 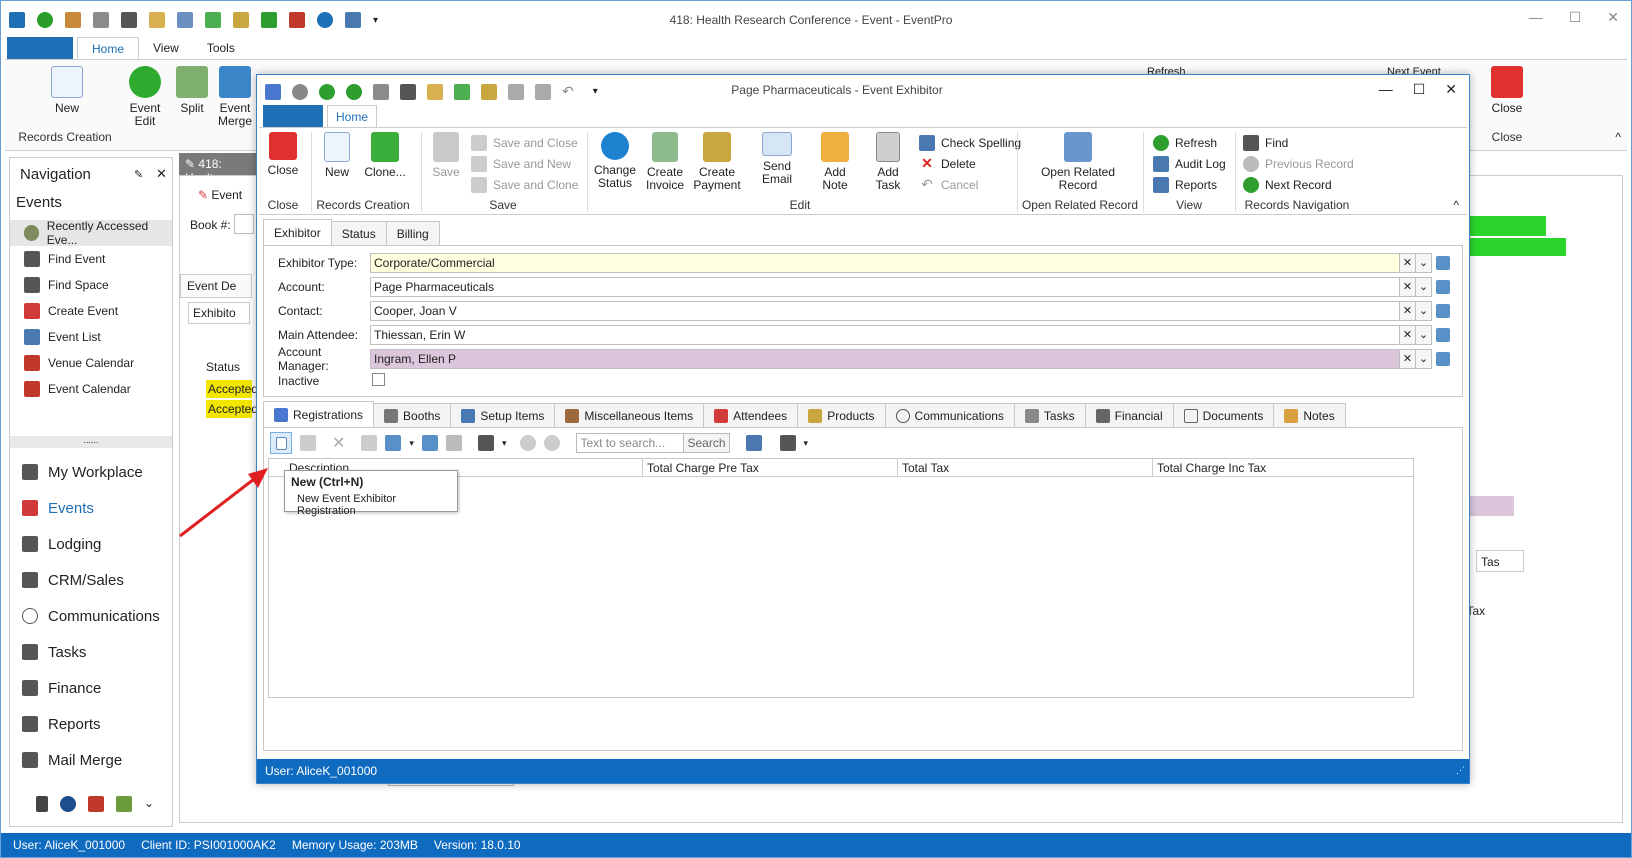 I want to click on inactive-checkbox, so click(x=378, y=379).